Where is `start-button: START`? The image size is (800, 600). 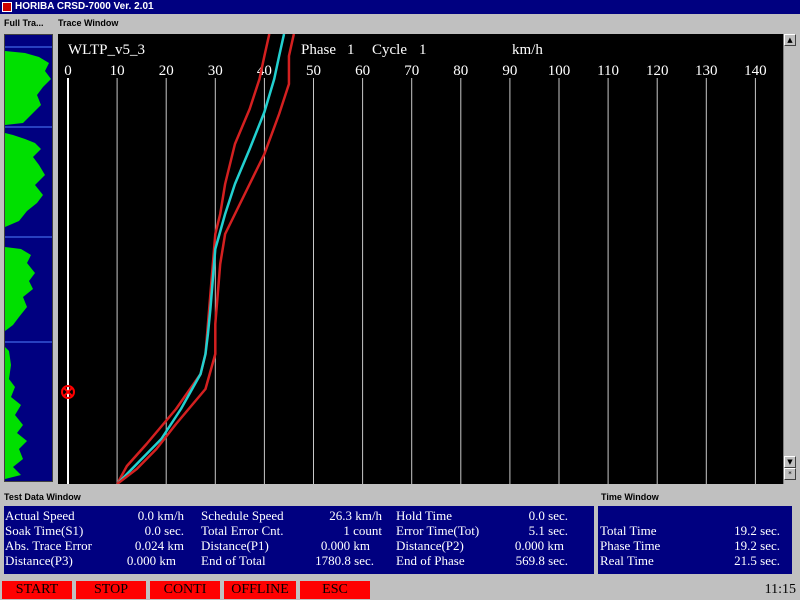 start-button: START is located at coordinates (37, 590).